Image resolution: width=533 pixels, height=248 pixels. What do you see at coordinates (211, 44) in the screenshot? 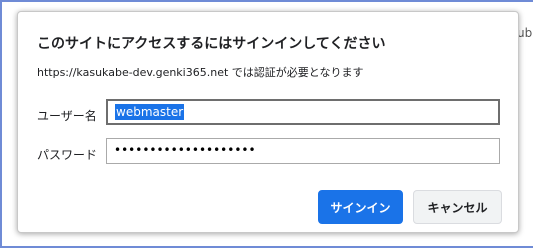
I see `dialog-title: このサイトにアクセスするにはサインインしてください` at bounding box center [211, 44].